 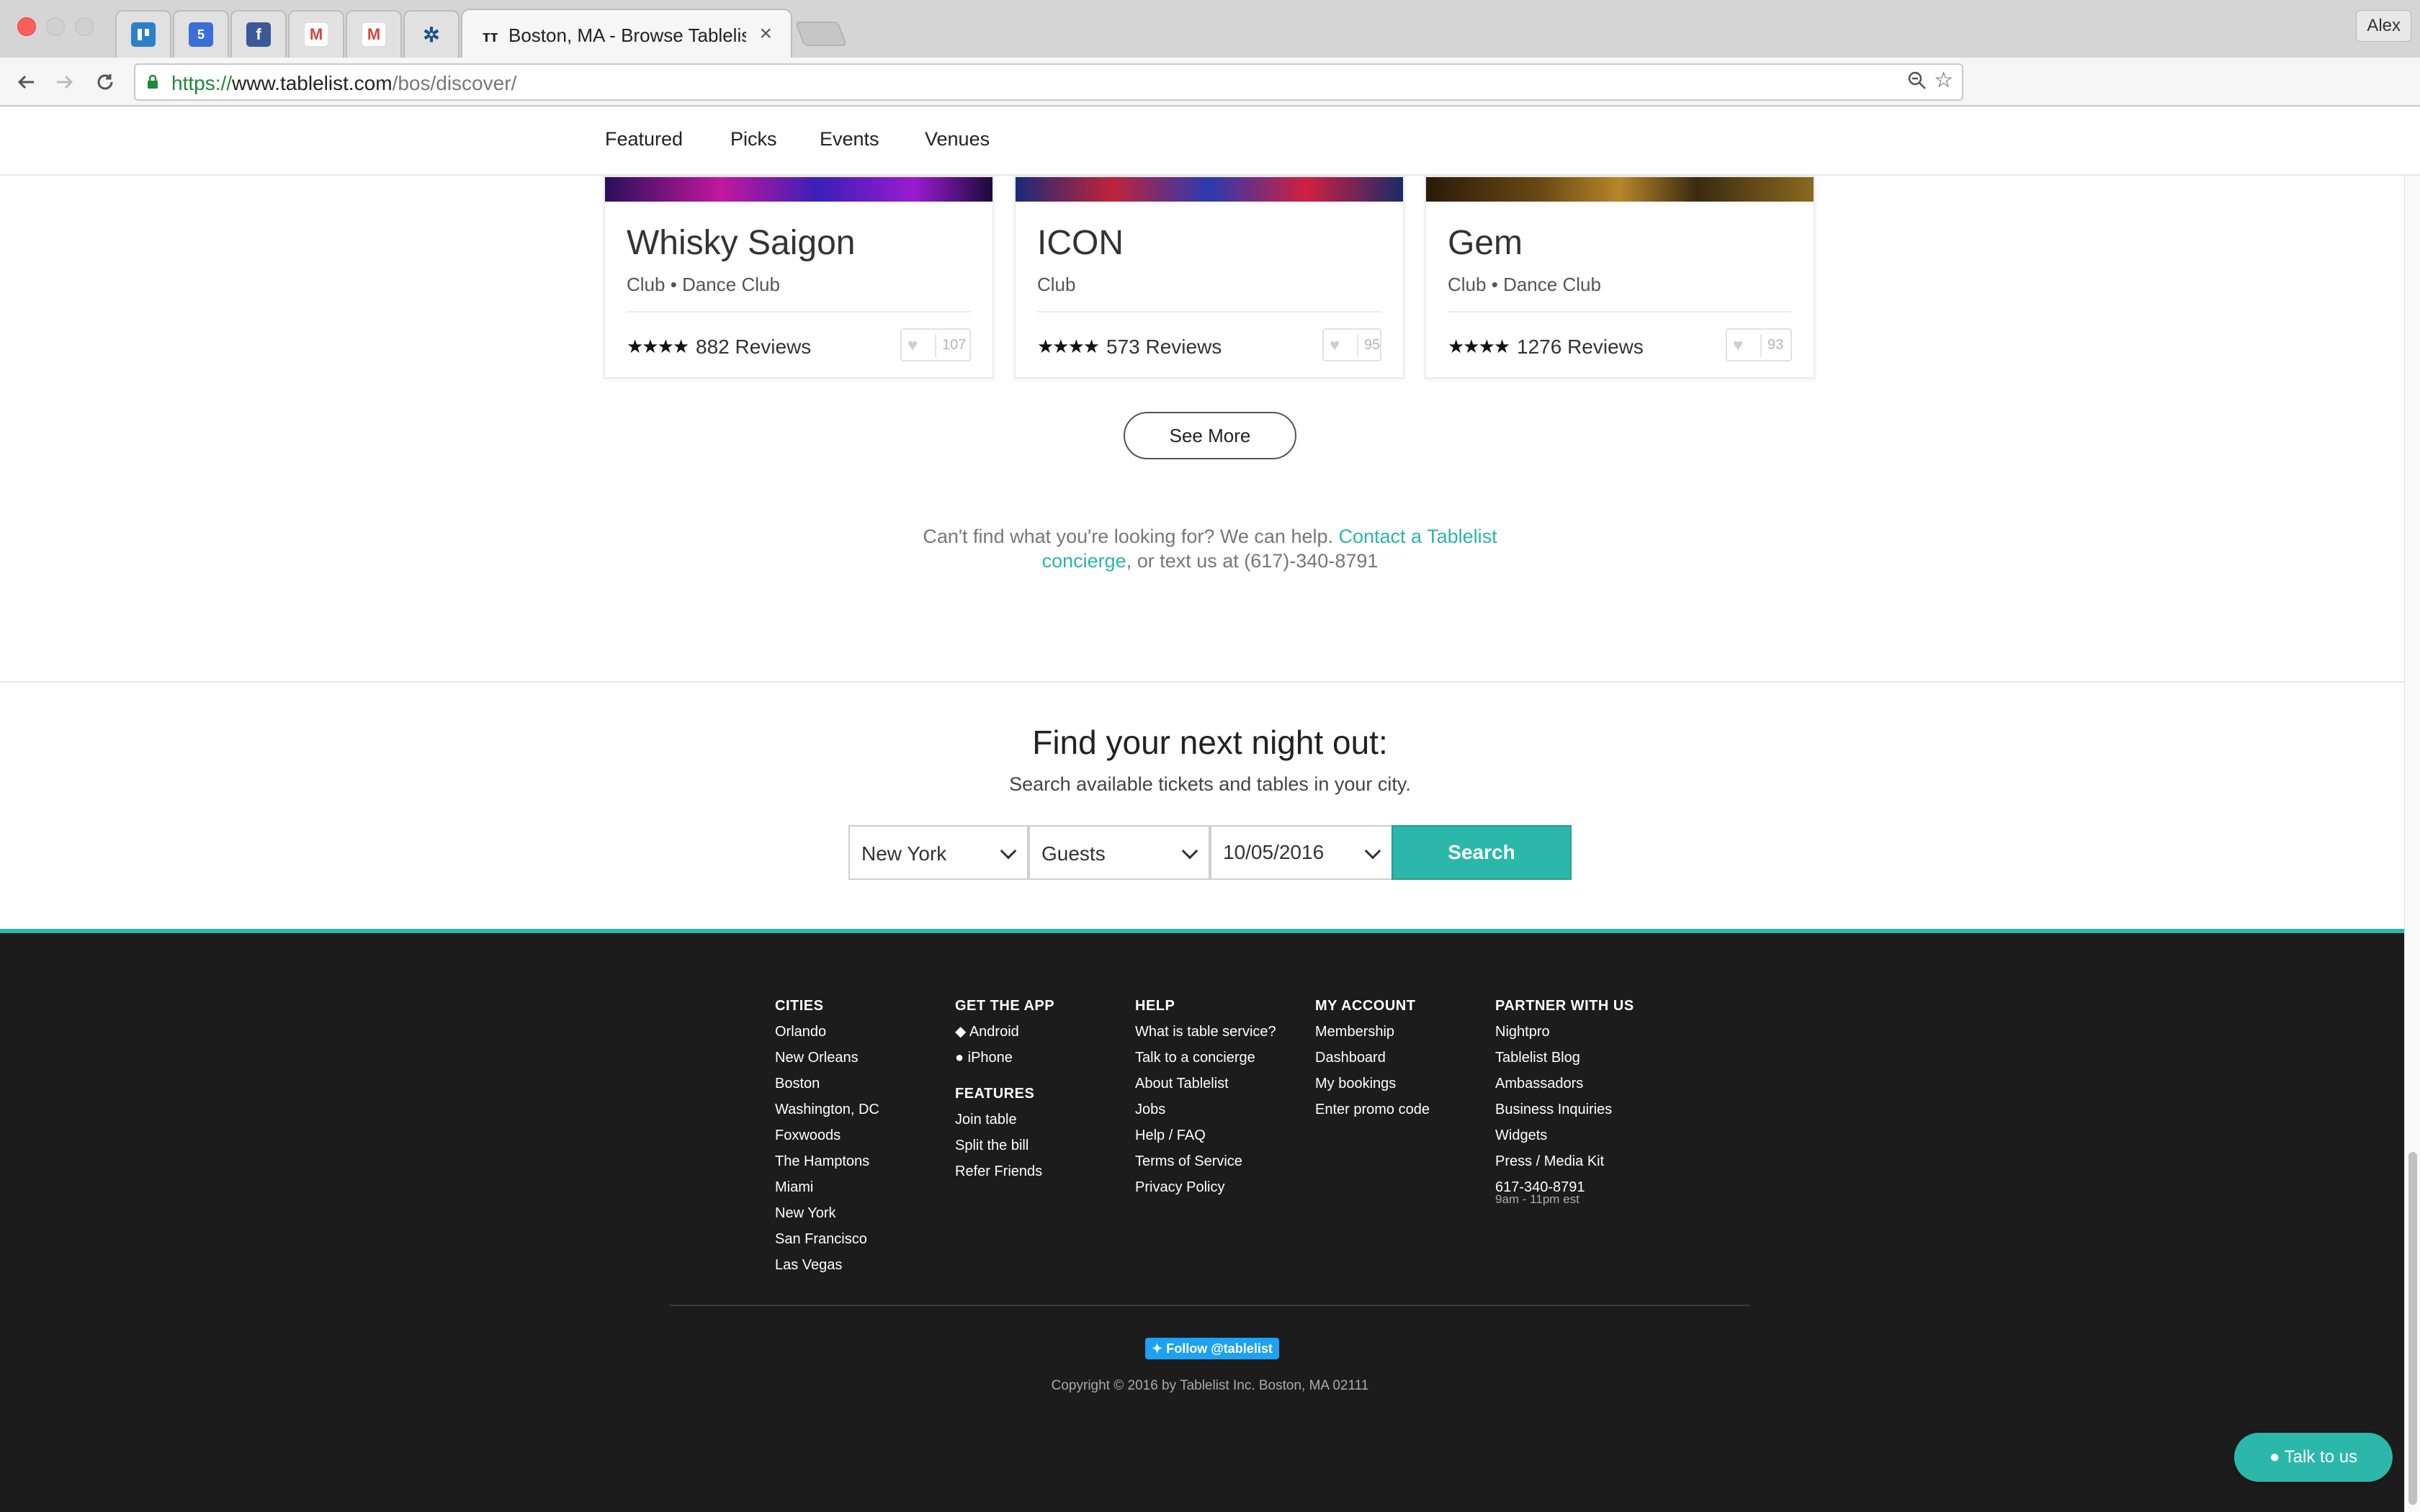 What do you see at coordinates (1205, 1140) in the screenshot?
I see `footer-link: Help / FAQ` at bounding box center [1205, 1140].